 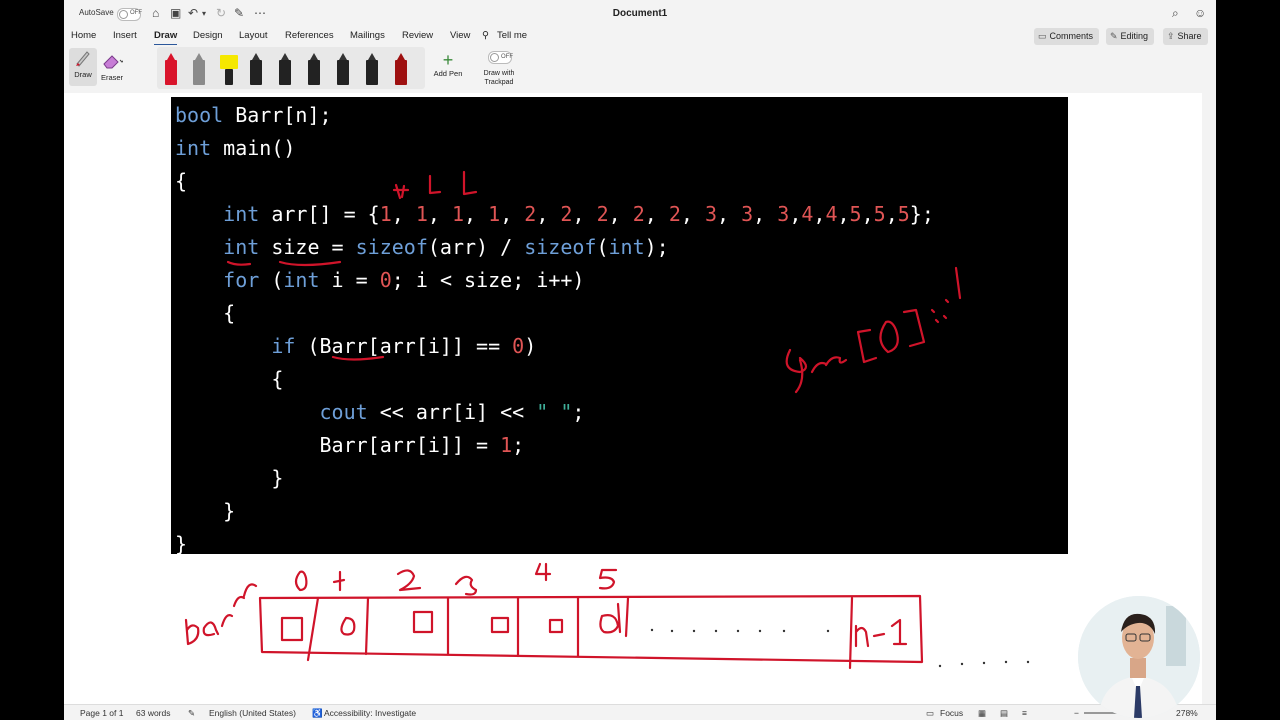 What do you see at coordinates (1209, 398) in the screenshot?
I see `vertical-scrollbar` at bounding box center [1209, 398].